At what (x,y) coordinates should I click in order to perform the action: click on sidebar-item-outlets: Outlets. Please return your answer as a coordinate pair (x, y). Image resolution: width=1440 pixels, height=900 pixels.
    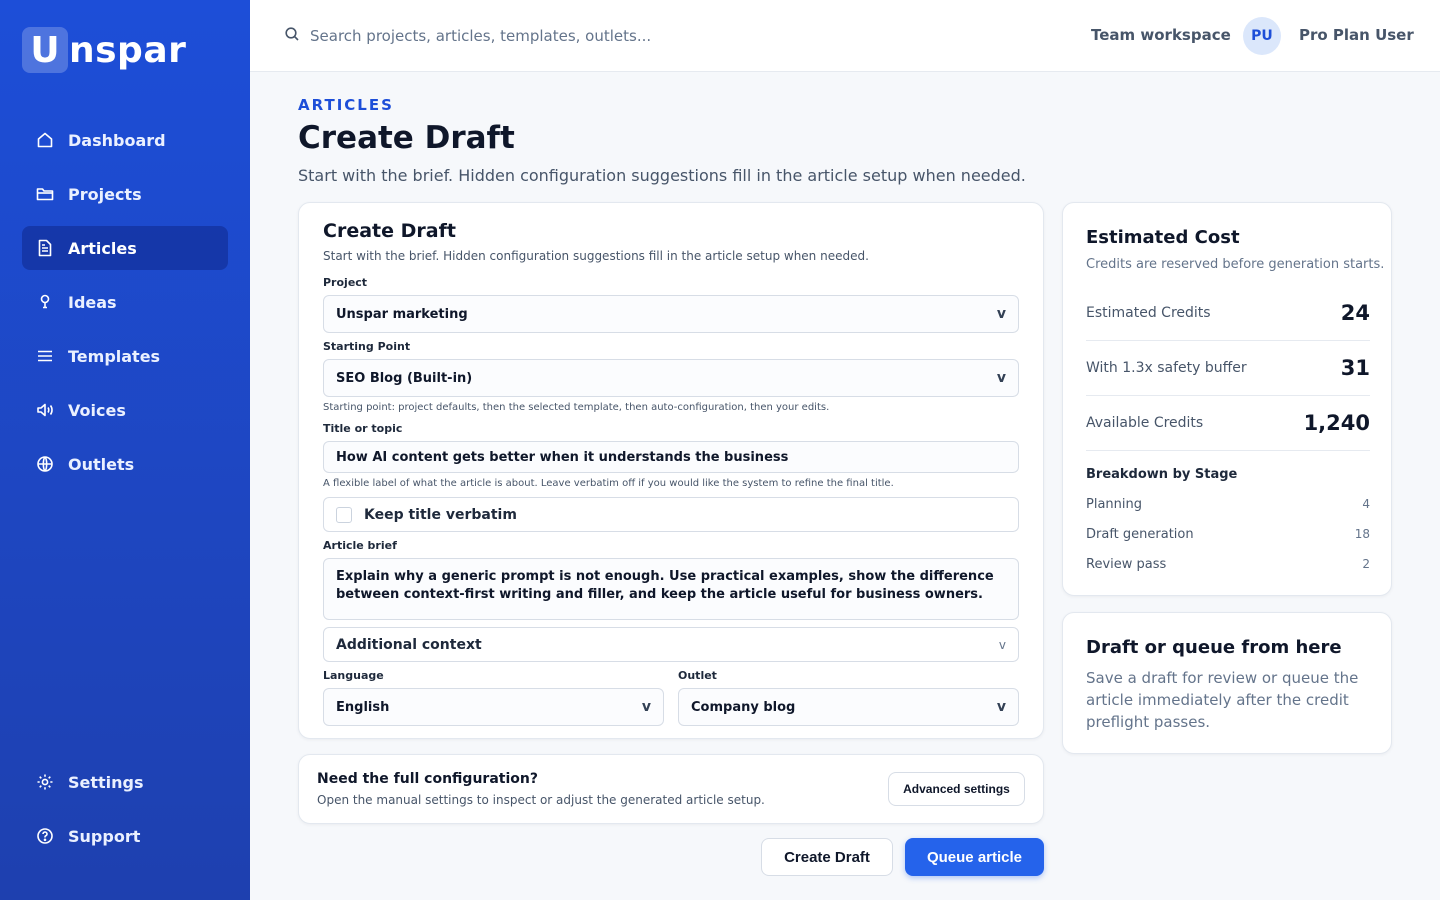
    Looking at the image, I should click on (125, 464).